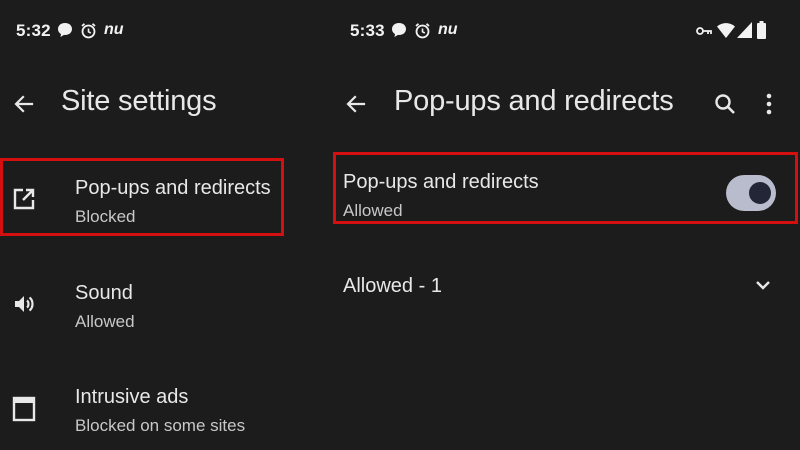  Describe the element at coordinates (33, 30) in the screenshot. I see `status-time: 5:32` at that location.